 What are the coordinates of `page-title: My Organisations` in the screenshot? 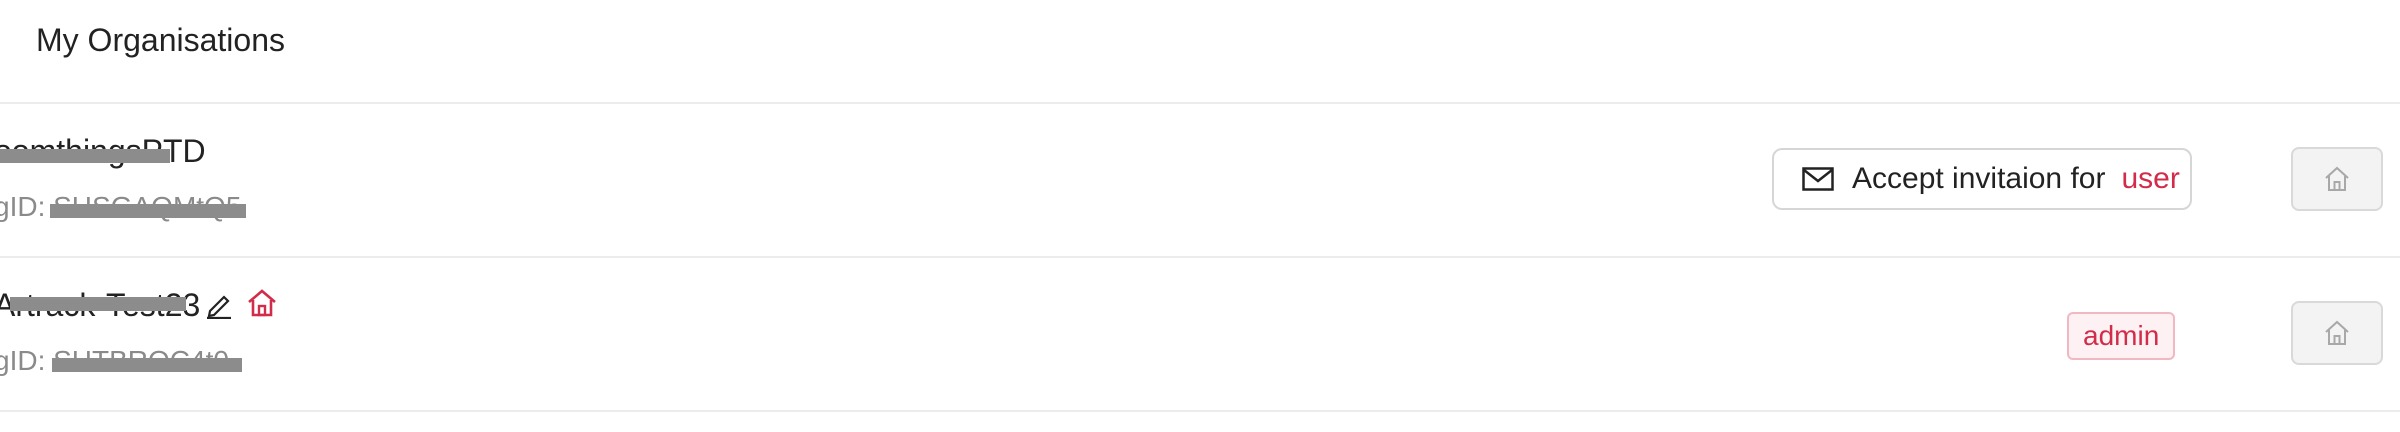 It's located at (160, 40).